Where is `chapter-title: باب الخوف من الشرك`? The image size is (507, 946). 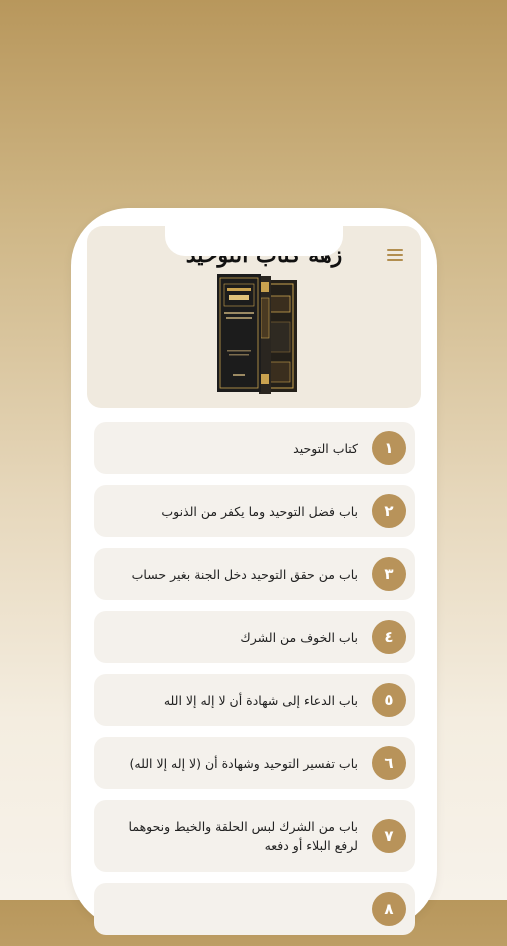
chapter-title: باب الخوف من الشرك is located at coordinates (299, 637).